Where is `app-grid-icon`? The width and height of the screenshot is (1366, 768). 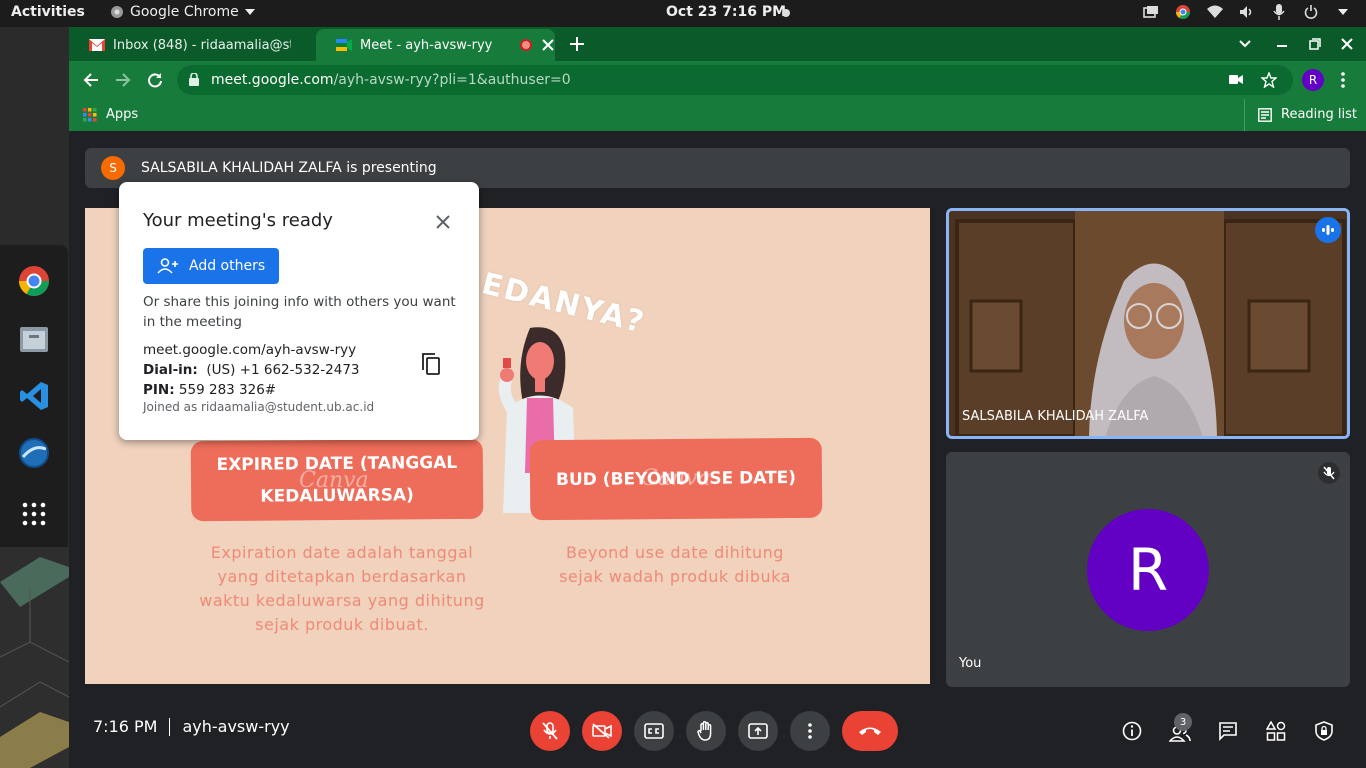 app-grid-icon is located at coordinates (34, 514).